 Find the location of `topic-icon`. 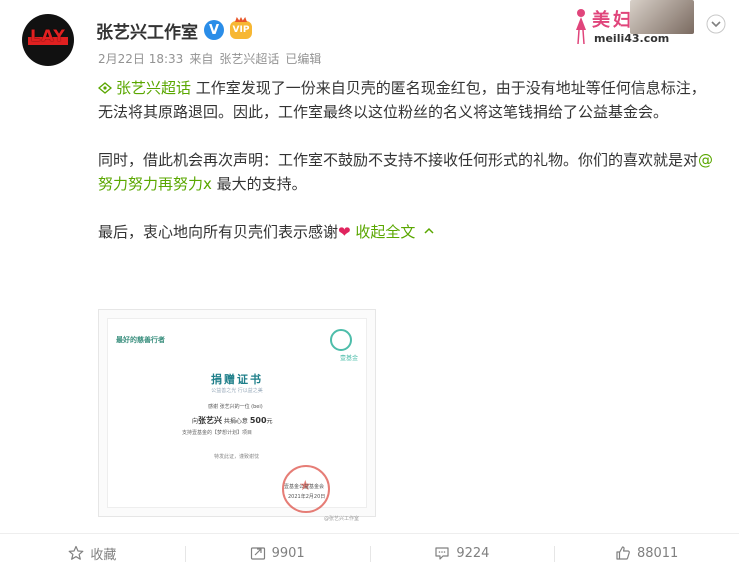

topic-icon is located at coordinates (105, 88).